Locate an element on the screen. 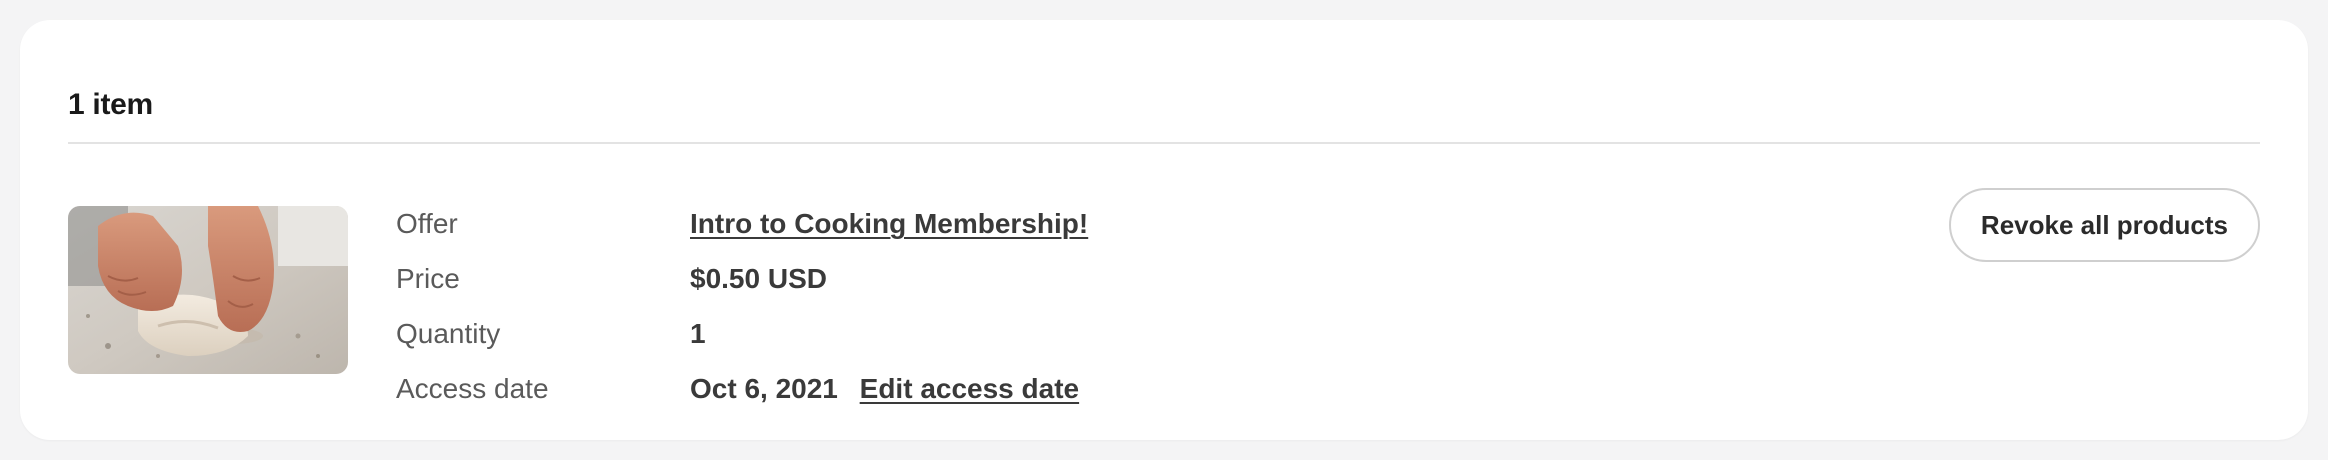  price-label: Price is located at coordinates (428, 278).